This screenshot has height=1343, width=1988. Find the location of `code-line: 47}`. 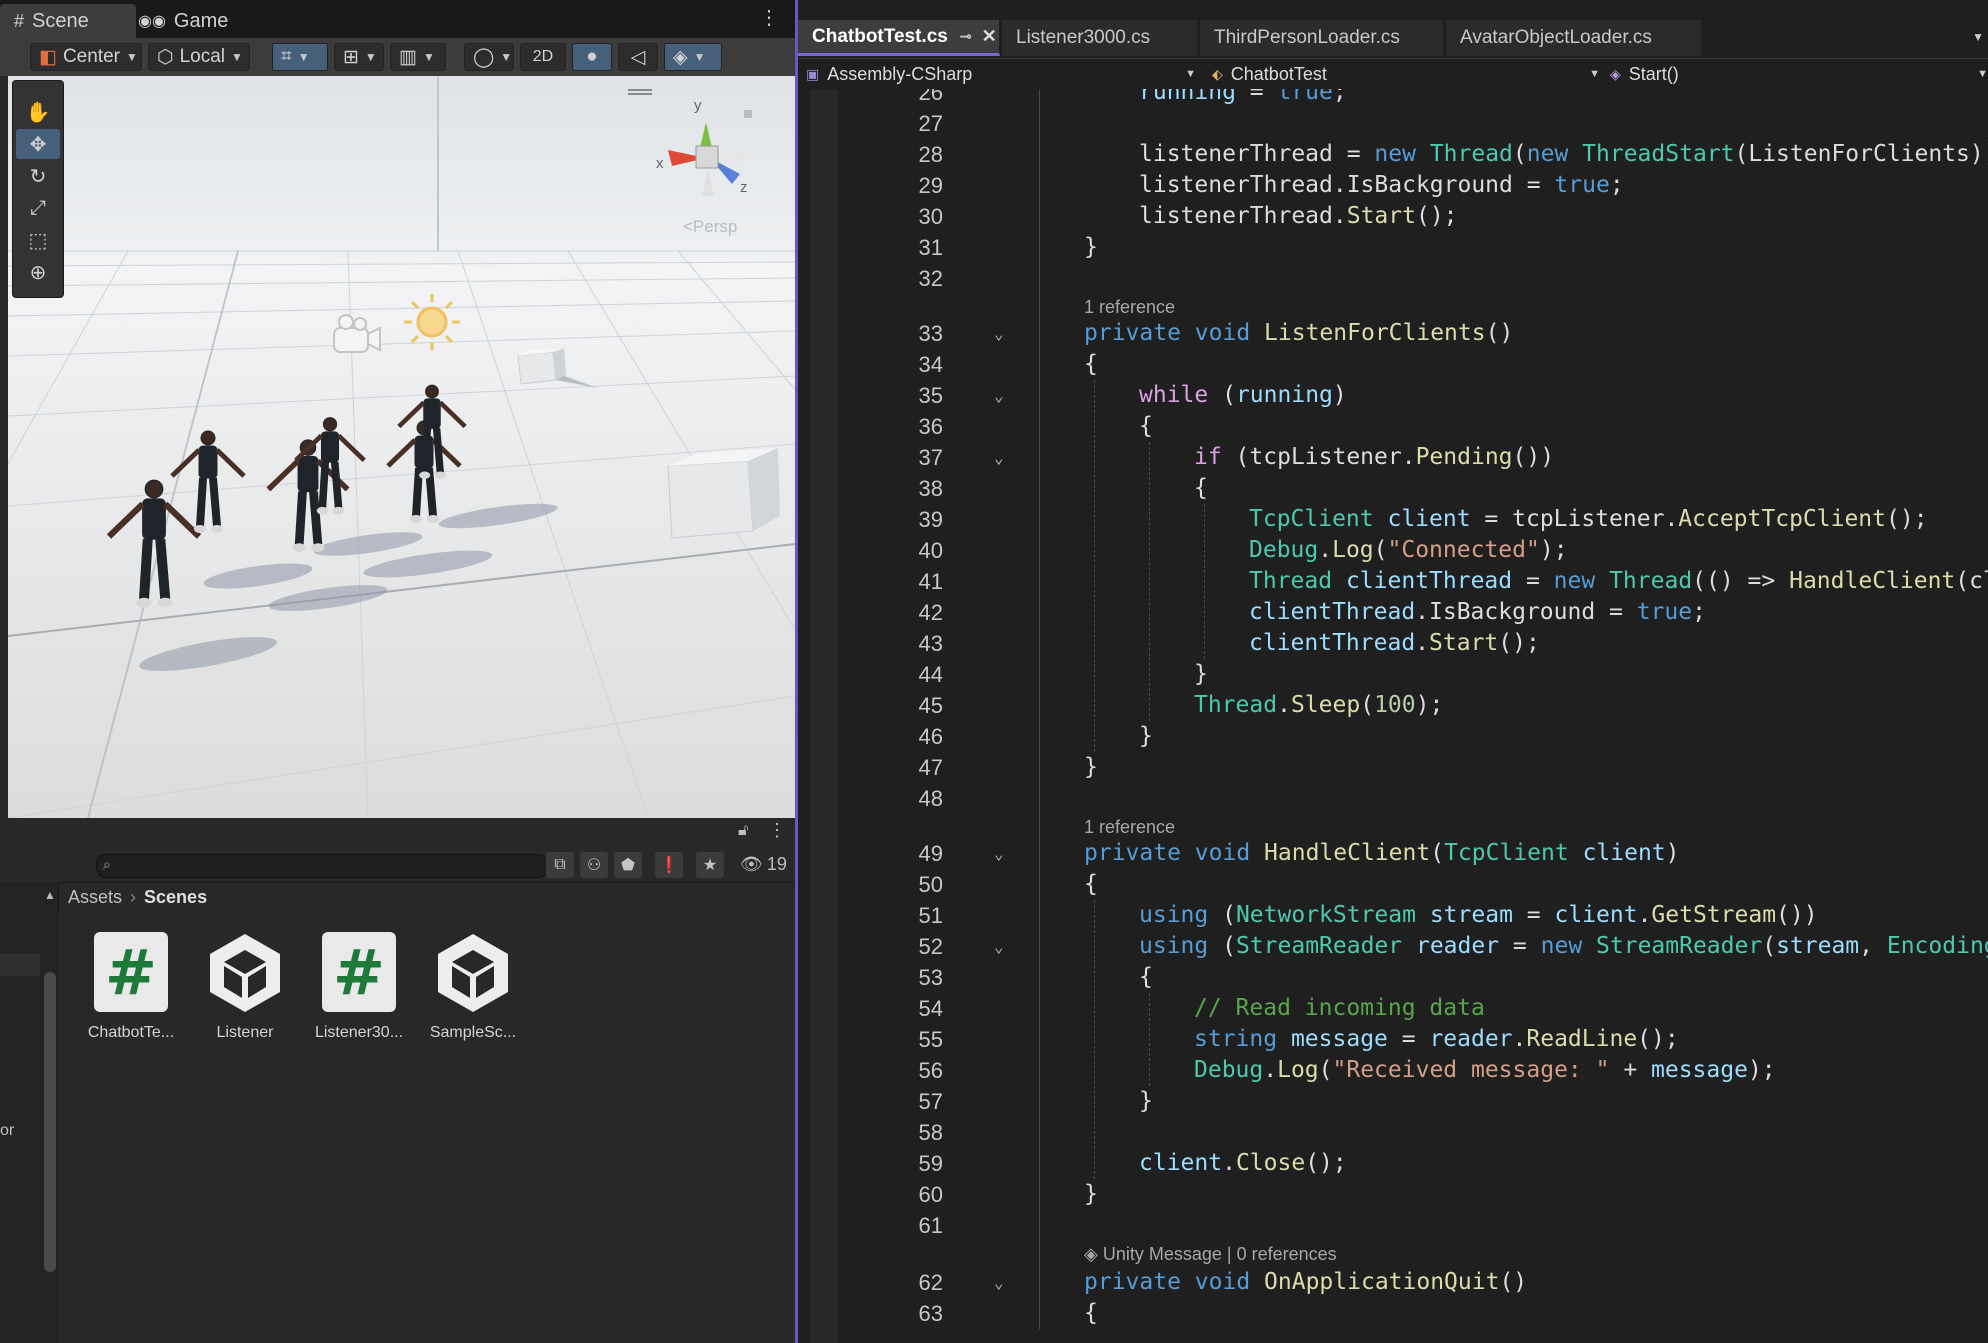

code-line: 47} is located at coordinates (1393, 767).